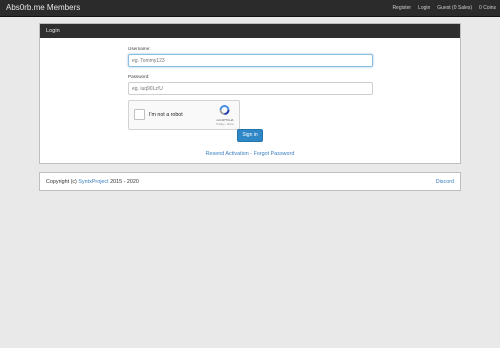 The height and width of the screenshot is (348, 500). What do you see at coordinates (250, 154) in the screenshot?
I see `account-links: Resend Activation - Forgot Password` at bounding box center [250, 154].